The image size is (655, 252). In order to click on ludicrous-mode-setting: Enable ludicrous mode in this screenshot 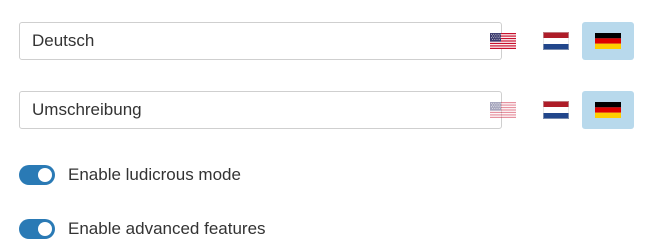, I will do `click(130, 175)`.